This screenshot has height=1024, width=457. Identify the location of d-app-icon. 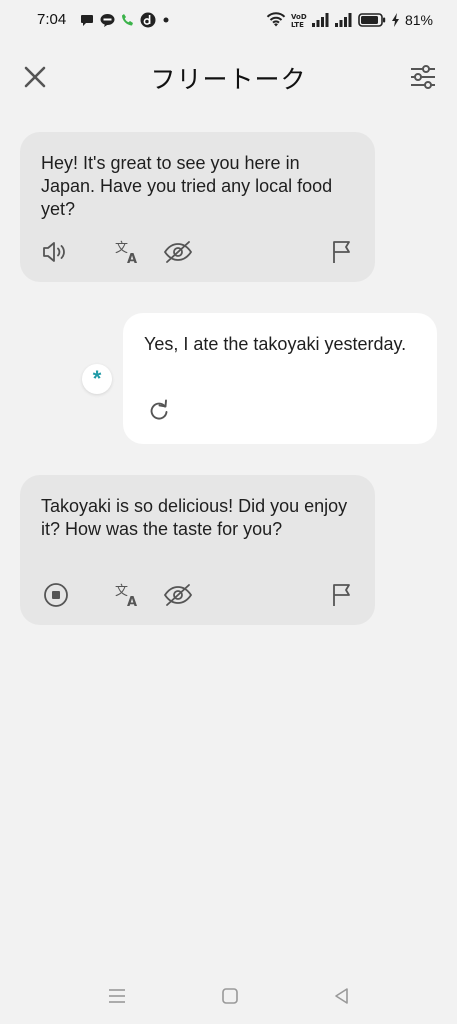
(148, 20).